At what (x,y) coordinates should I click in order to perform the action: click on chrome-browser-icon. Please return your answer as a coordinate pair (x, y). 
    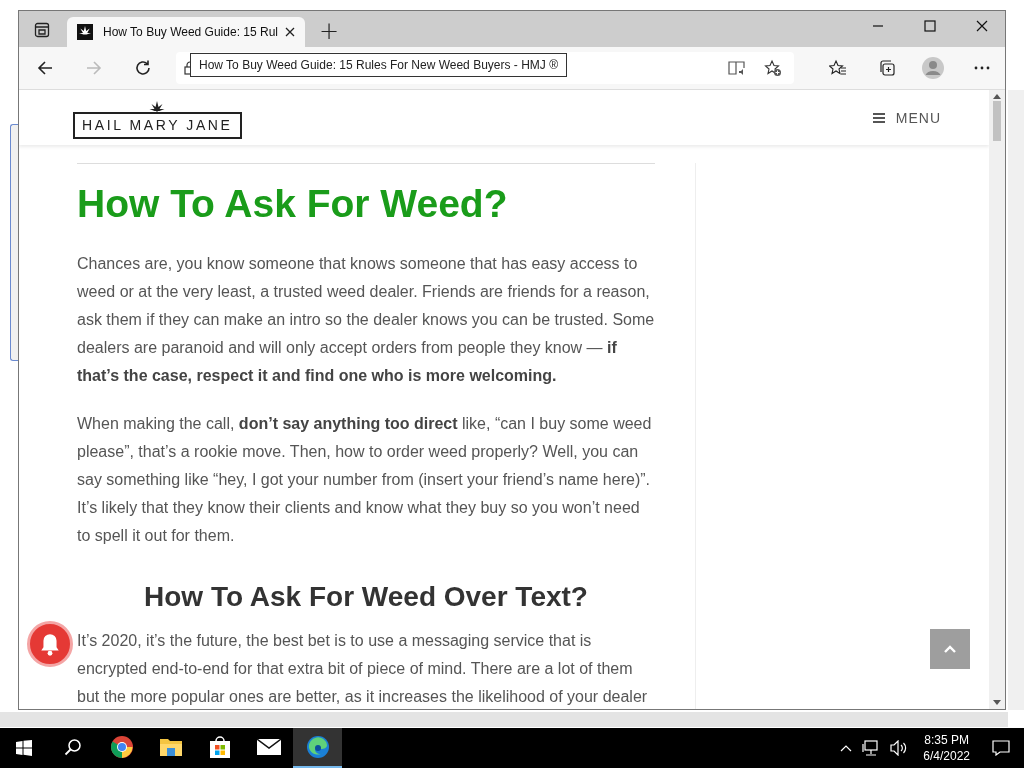
    Looking at the image, I should click on (121, 747).